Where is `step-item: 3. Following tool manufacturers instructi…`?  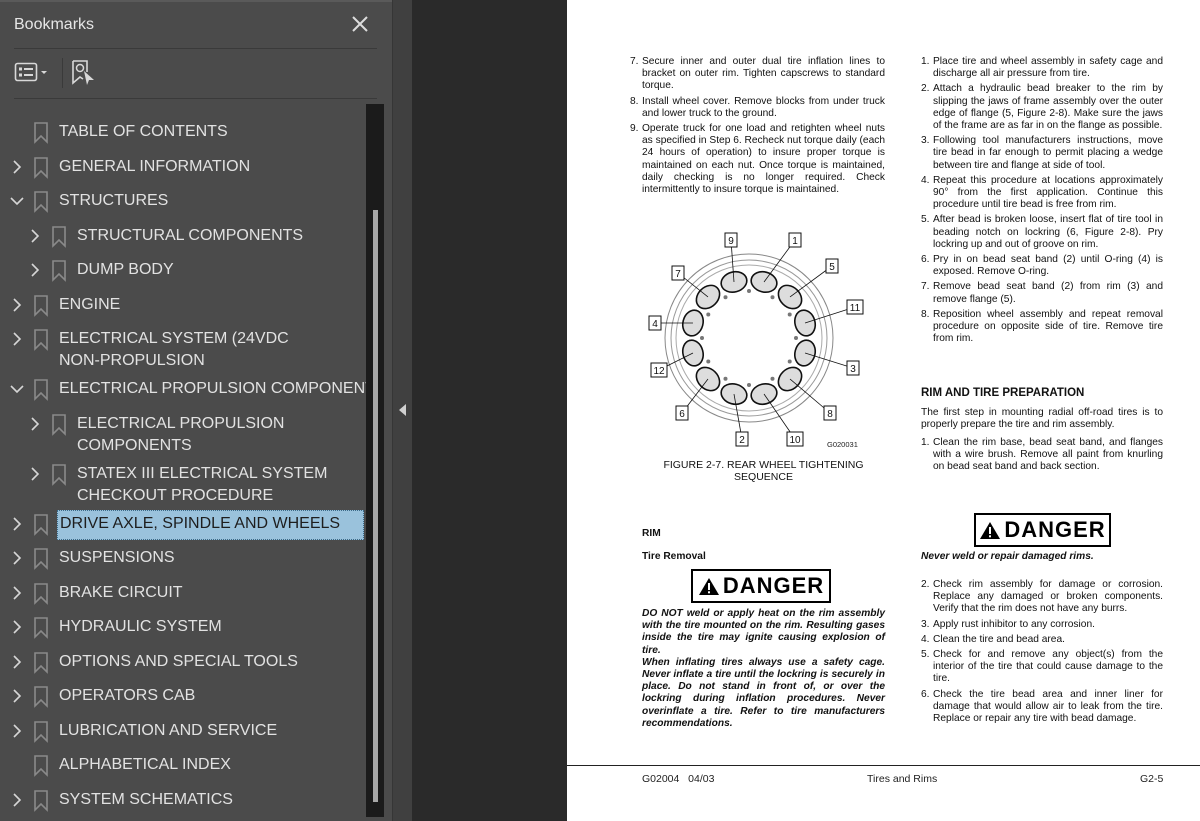
step-item: 3. Following tool manufacturers instructi… is located at coordinates (1042, 153).